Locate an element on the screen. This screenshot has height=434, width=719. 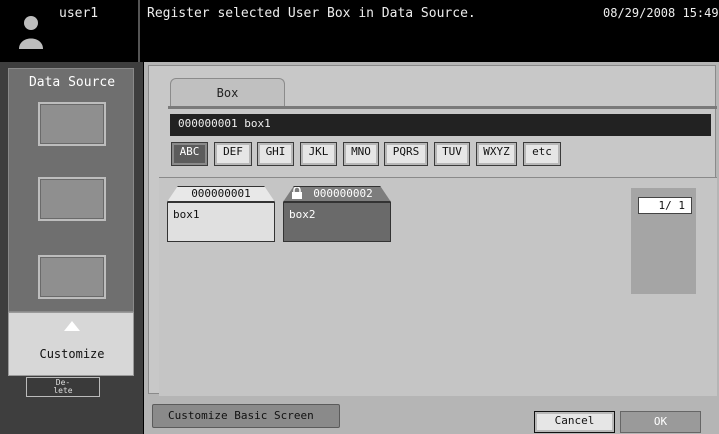
date-time: 08/29/2008 15:49 is located at coordinates (661, 13).